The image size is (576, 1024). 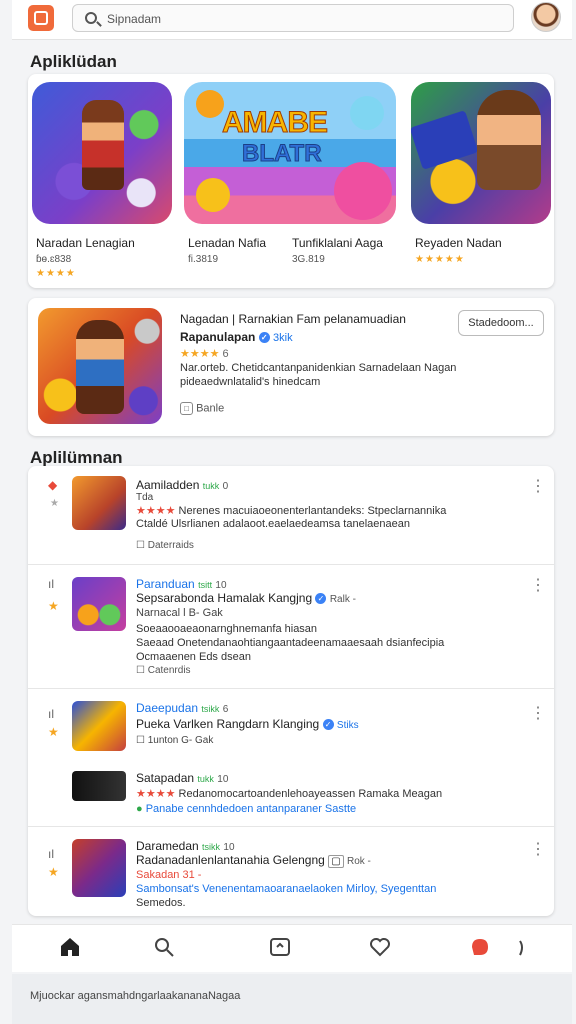 What do you see at coordinates (230, 860) in the screenshot?
I see `app-subtitle-text: Radanadanlenlantanahia Gelengng` at bounding box center [230, 860].